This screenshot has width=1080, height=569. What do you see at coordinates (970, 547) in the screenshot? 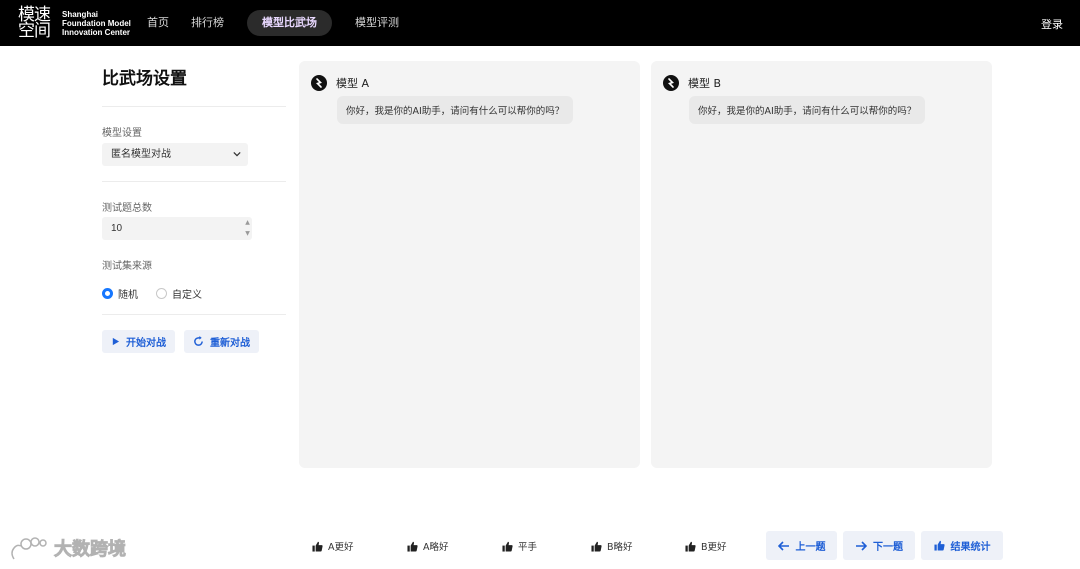
I see `result-stats-label: 结果统计` at bounding box center [970, 547].